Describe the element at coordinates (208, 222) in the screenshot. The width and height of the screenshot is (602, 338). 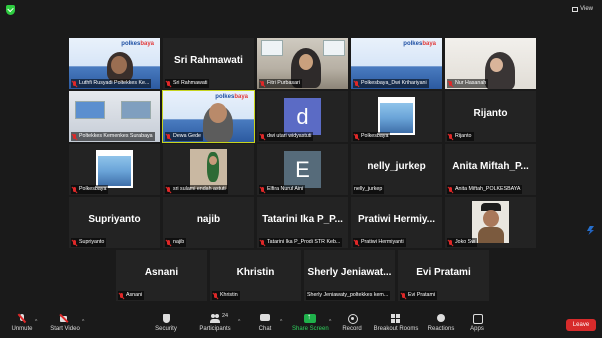
I see `participant-tile: najib najib` at that location.